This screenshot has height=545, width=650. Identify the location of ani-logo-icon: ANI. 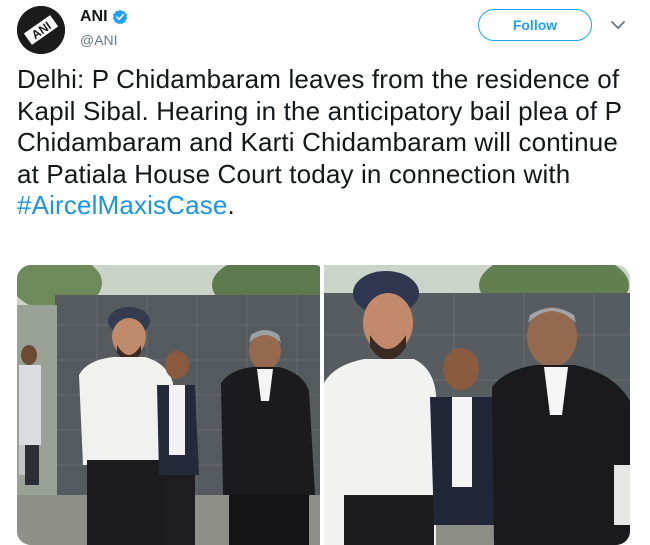
(41, 30).